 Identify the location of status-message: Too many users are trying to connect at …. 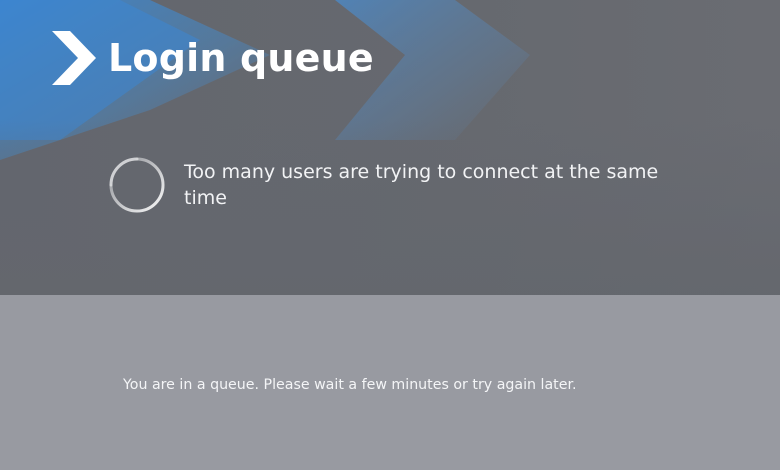
(421, 185).